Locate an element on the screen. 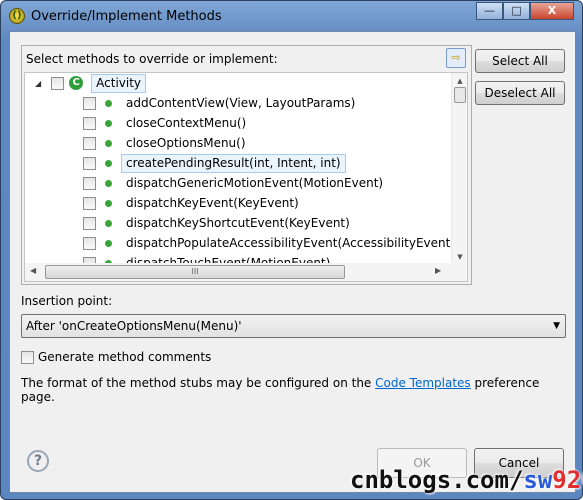  insertion-point-value: After 'onCreateOptionsMenu(Menu)' is located at coordinates (134, 326).